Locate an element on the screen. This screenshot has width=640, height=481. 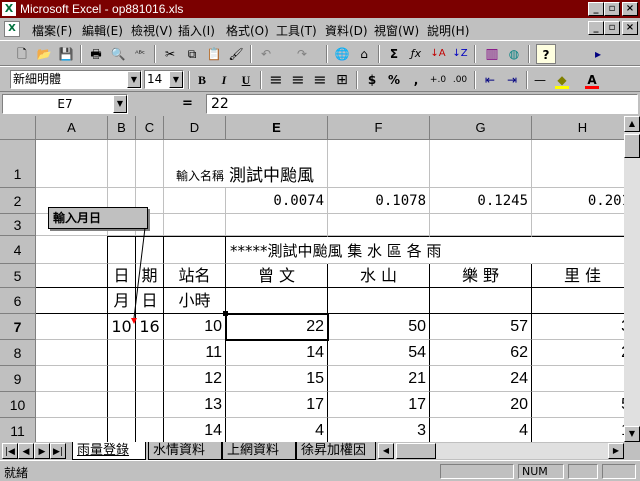
comment-box: 輸入月日 is located at coordinates (98, 218).